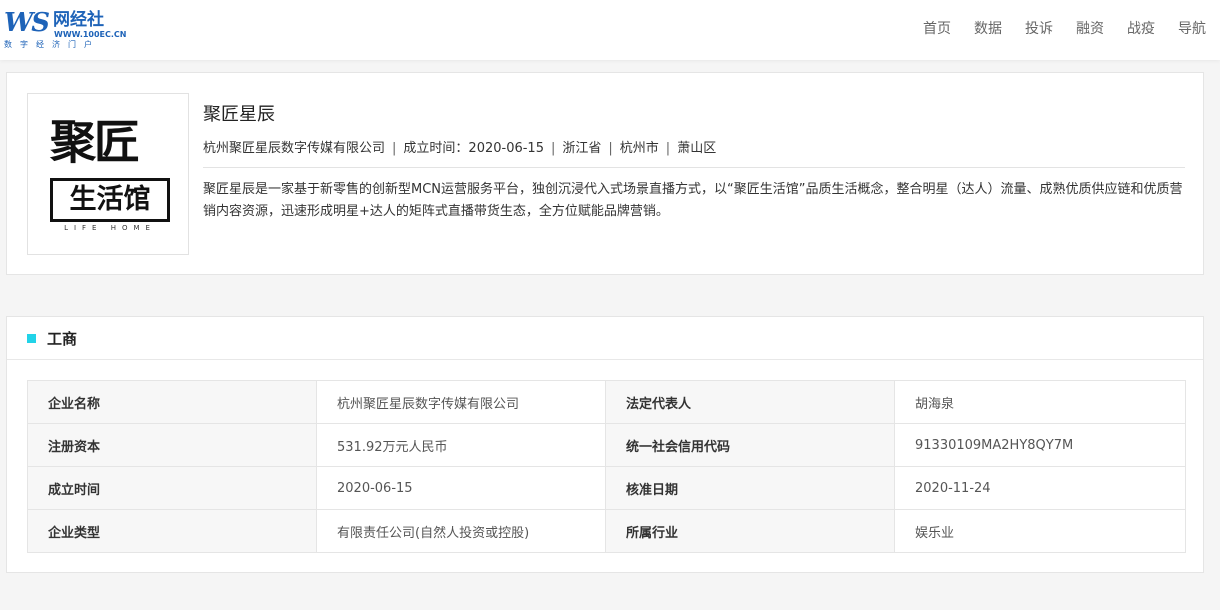 This screenshot has width=1220, height=610. What do you see at coordinates (750, 402) in the screenshot?
I see `label-legal-rep: 法定代表人` at bounding box center [750, 402].